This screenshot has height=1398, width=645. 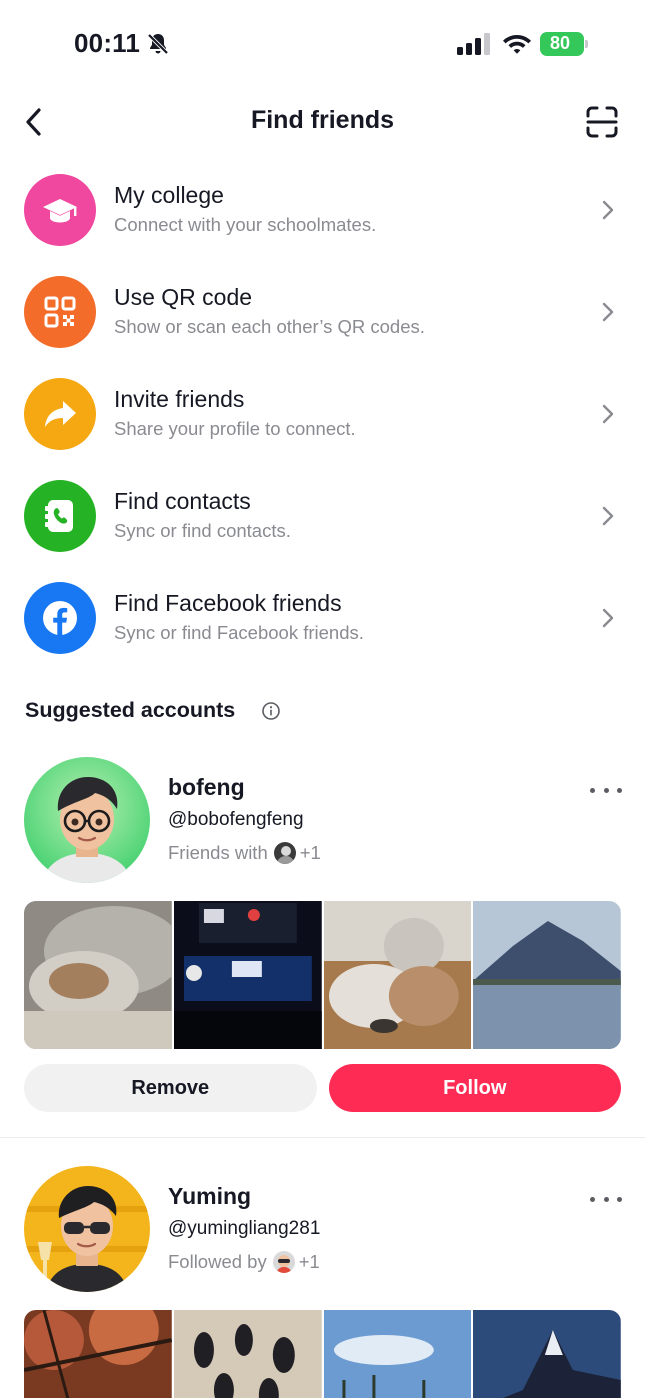 I want to click on qr-code-icon, so click(x=60, y=312).